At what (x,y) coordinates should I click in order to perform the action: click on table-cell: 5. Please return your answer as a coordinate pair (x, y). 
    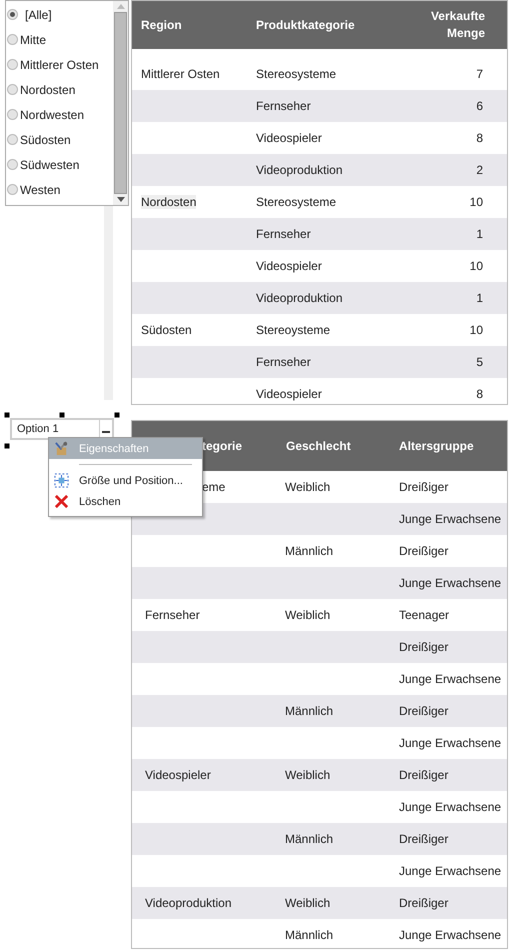
    Looking at the image, I should click on (479, 362).